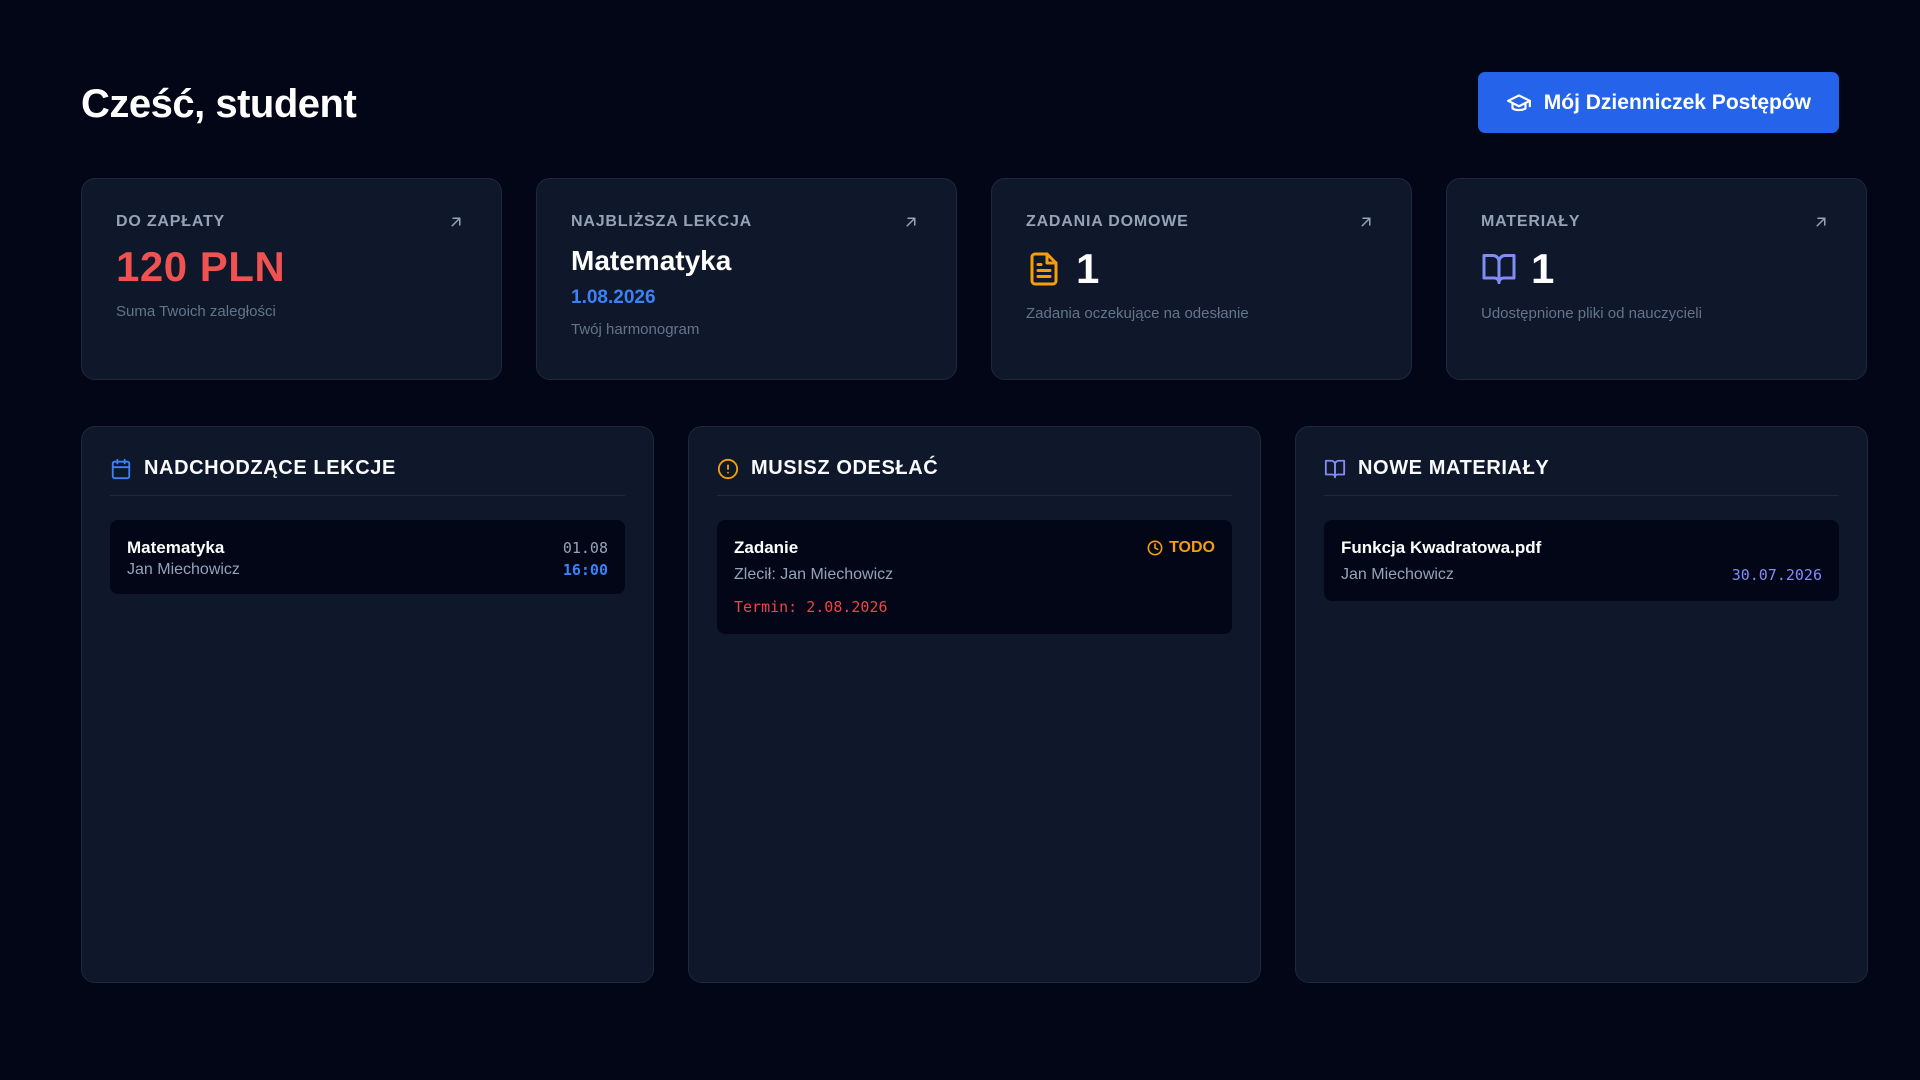 The image size is (1920, 1080). Describe the element at coordinates (1518, 102) in the screenshot. I see `graduation-cap-icon` at that location.